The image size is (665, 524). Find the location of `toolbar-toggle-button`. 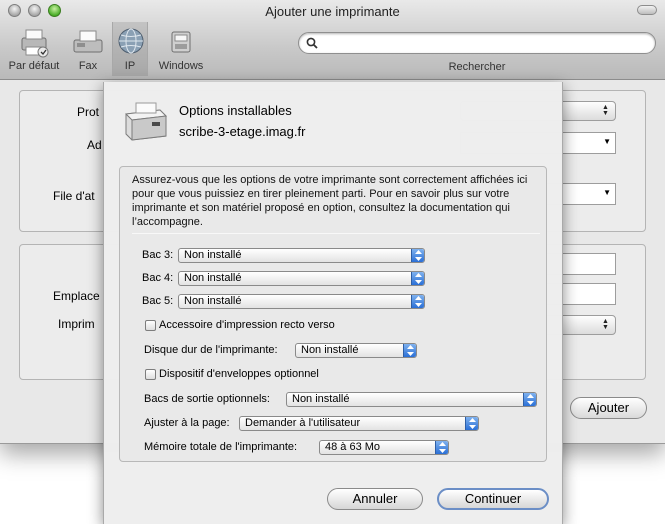

toolbar-toggle-button is located at coordinates (647, 10).